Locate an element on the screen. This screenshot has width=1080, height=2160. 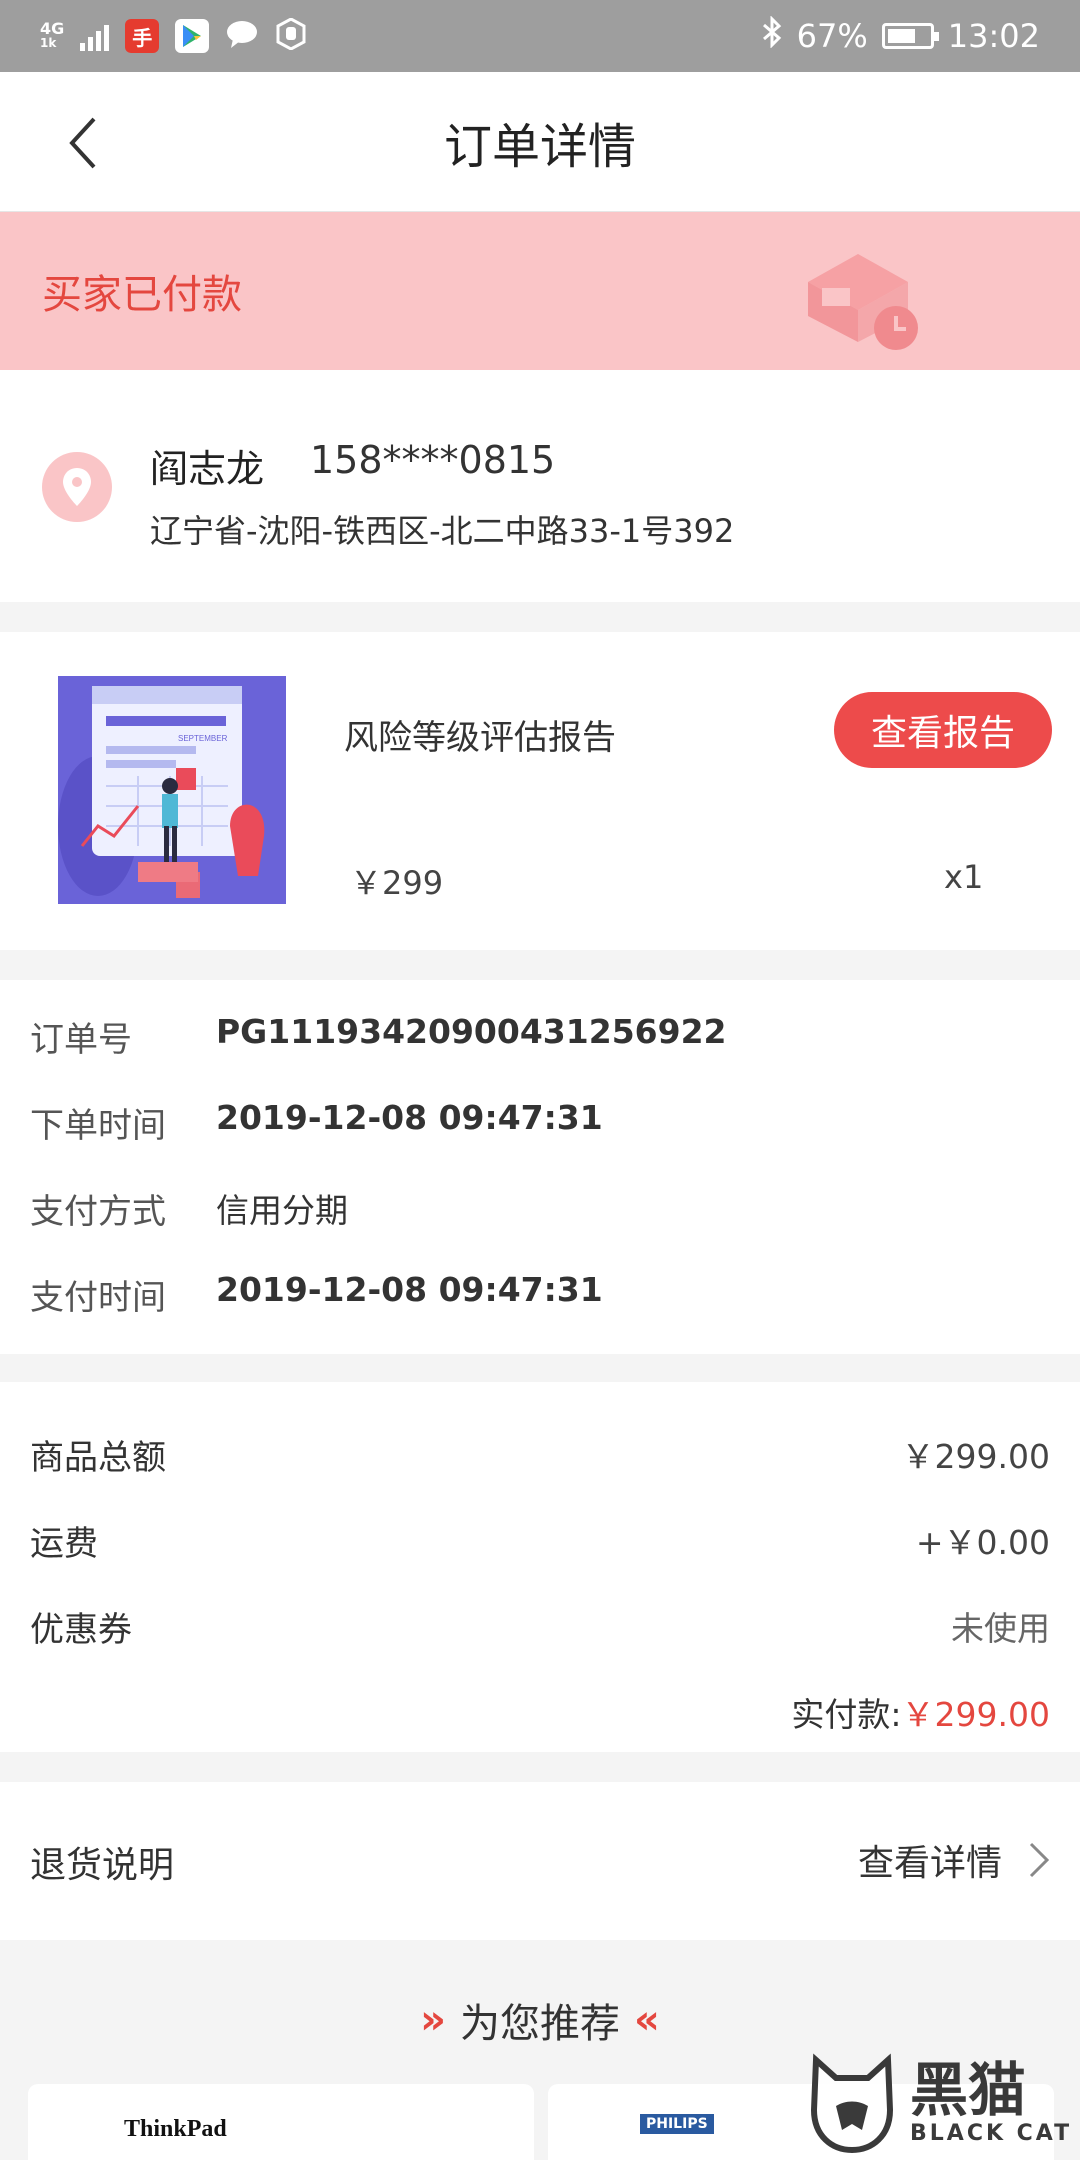
thumbnail-calendar-label: SEPTEMBER is located at coordinates (203, 738).